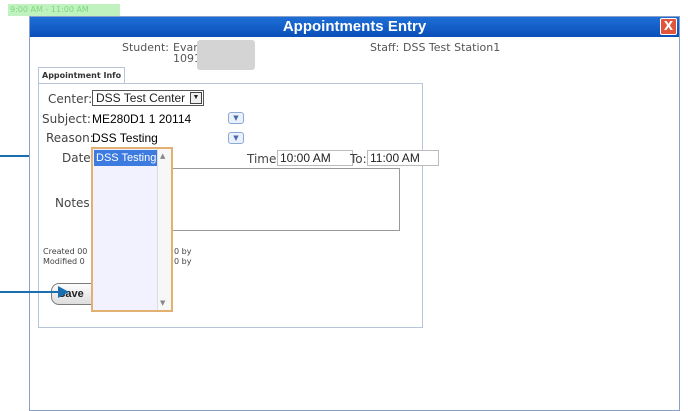  I want to click on chevron-down-icon: ▼, so click(196, 98).